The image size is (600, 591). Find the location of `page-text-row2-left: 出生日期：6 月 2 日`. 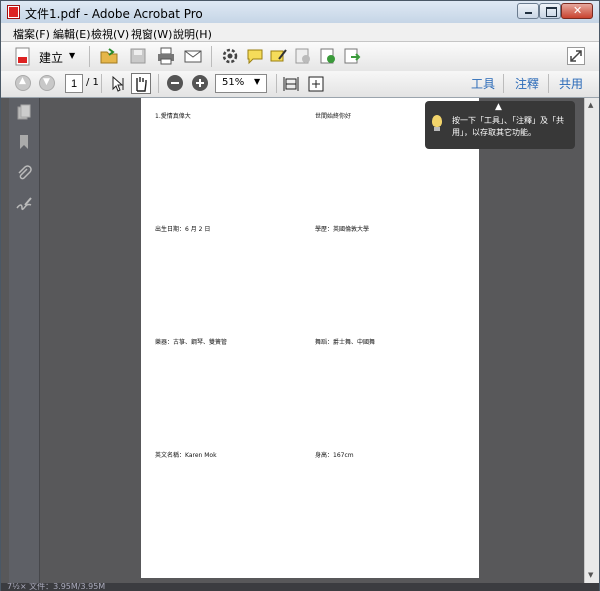

page-text-row2-left: 出生日期：6 月 2 日 is located at coordinates (183, 229).